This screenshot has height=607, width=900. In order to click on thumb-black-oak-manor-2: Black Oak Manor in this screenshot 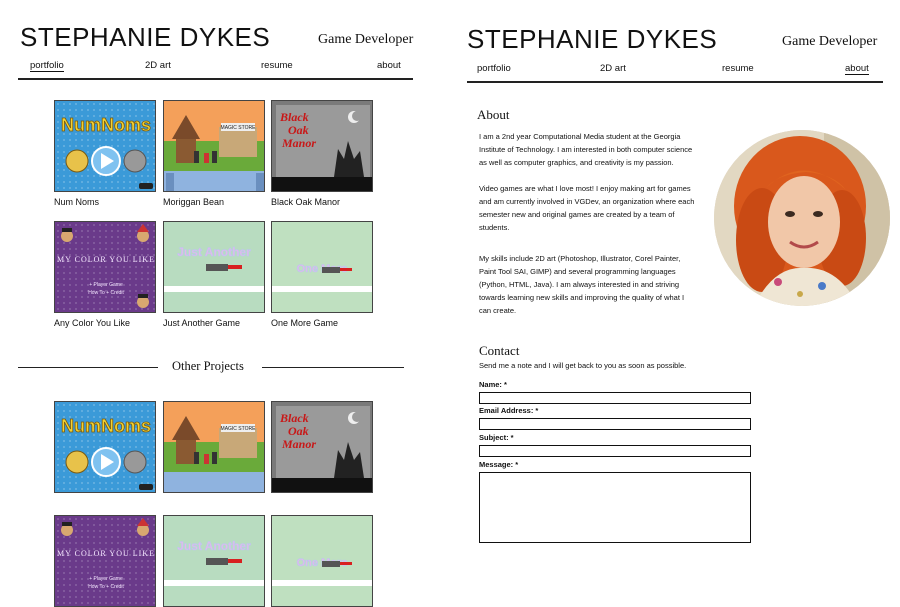, I will do `click(322, 447)`.